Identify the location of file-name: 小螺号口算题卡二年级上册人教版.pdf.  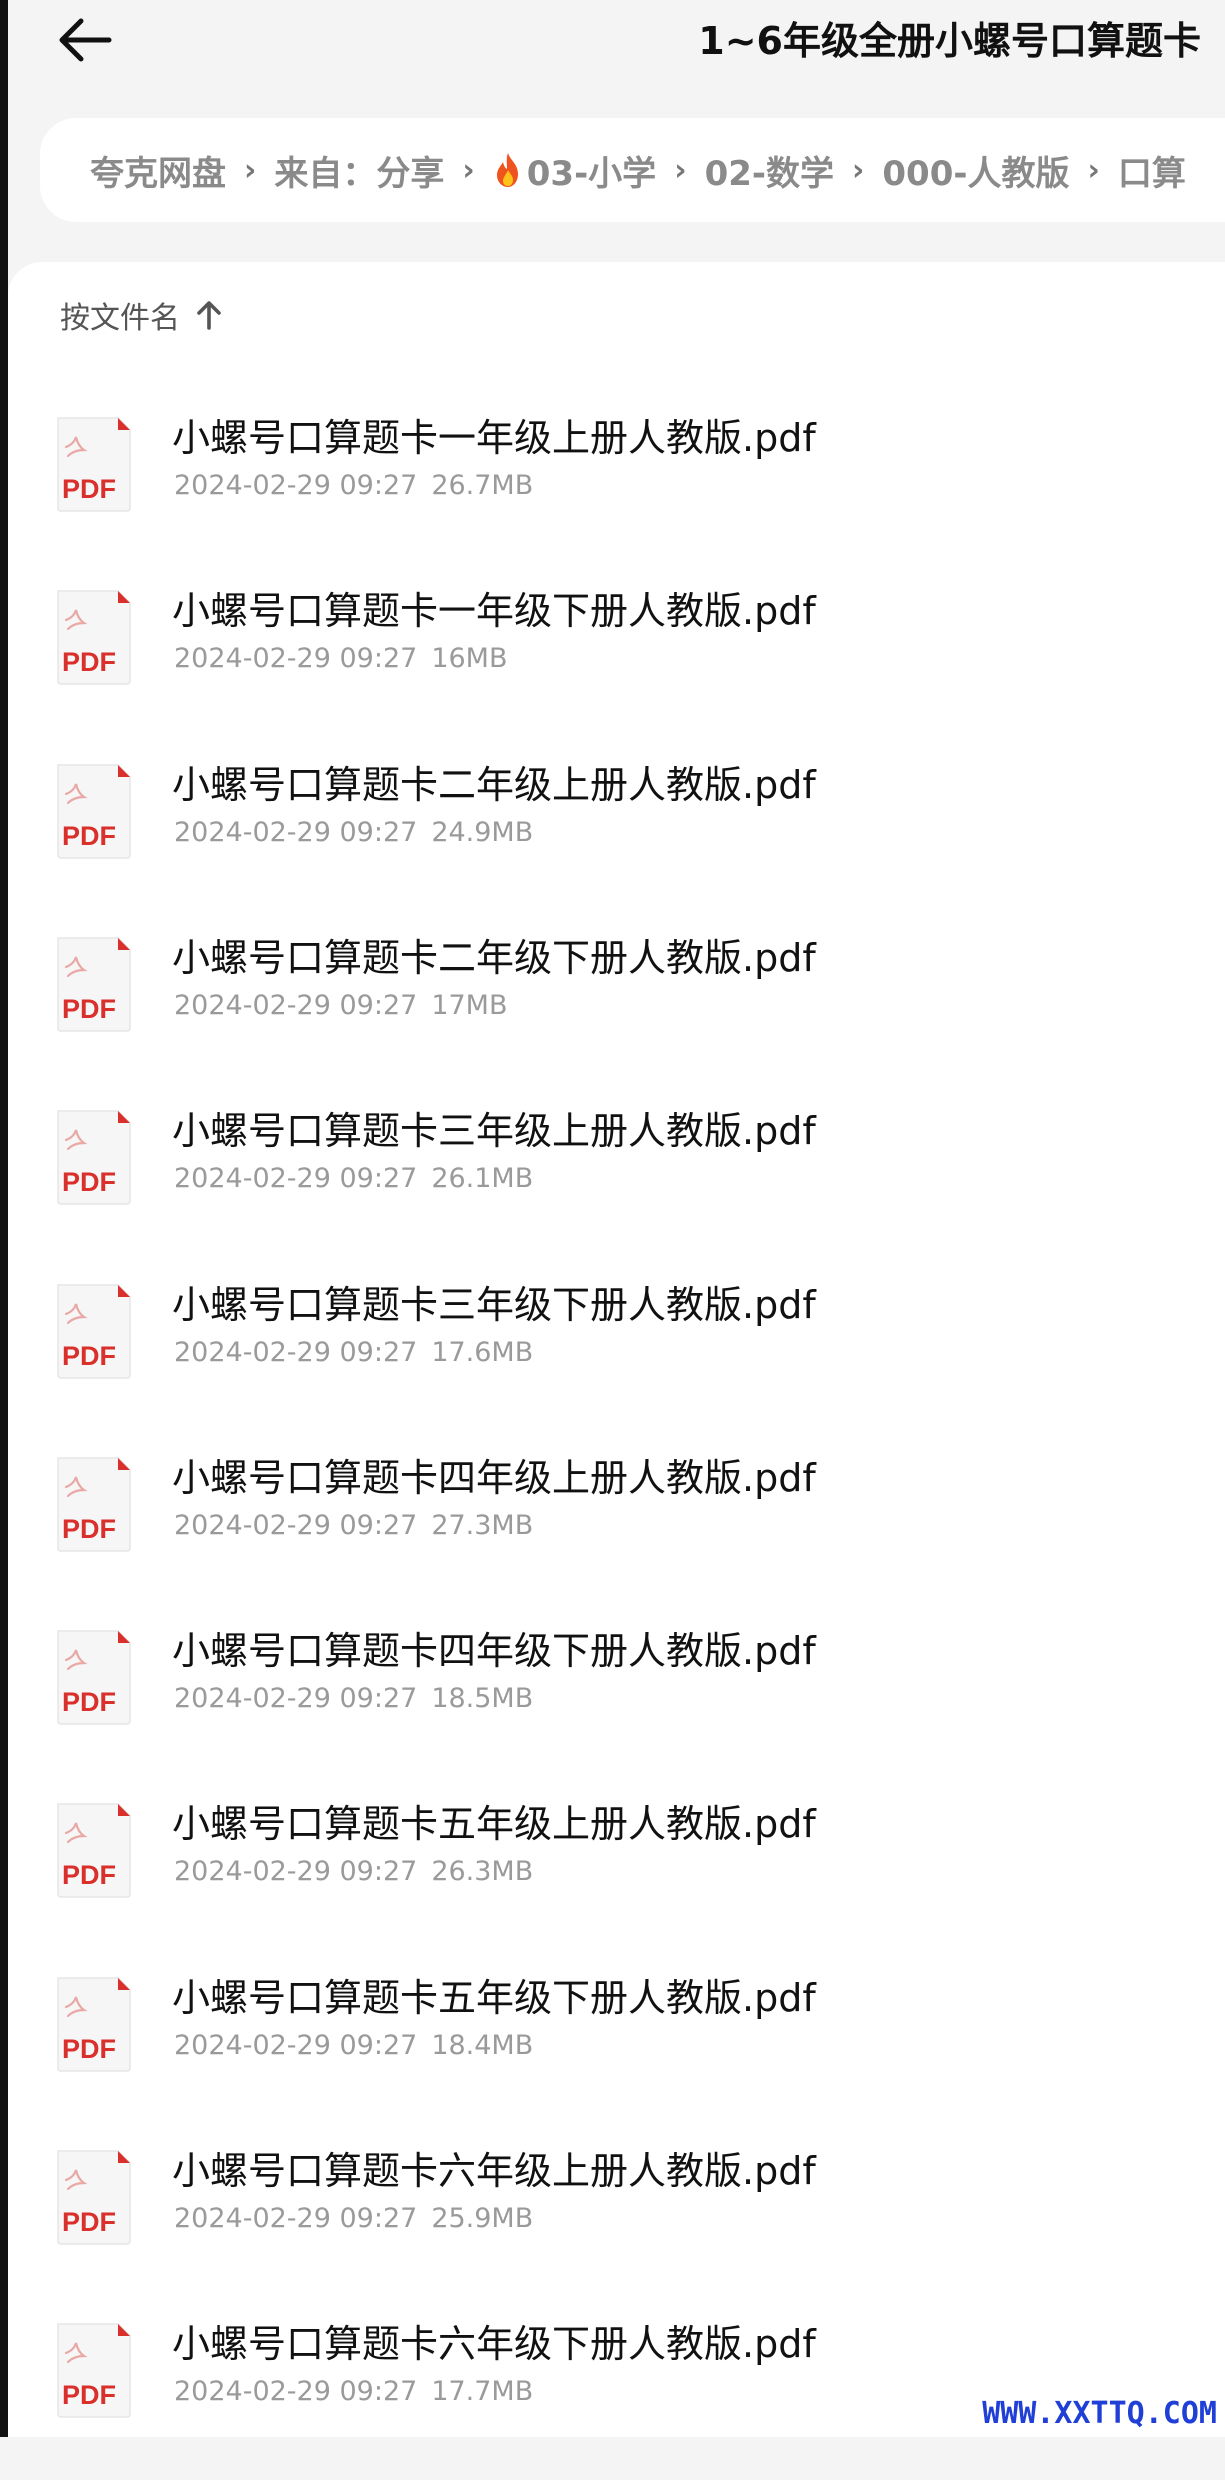
(494, 785).